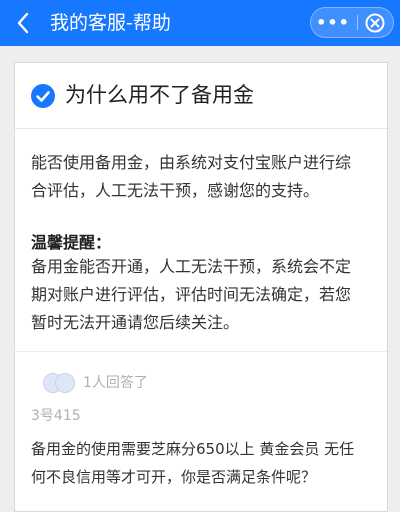  I want to click on answer-line: 能否使用备用金，由系统对支付宝账户进行综, so click(191, 162).